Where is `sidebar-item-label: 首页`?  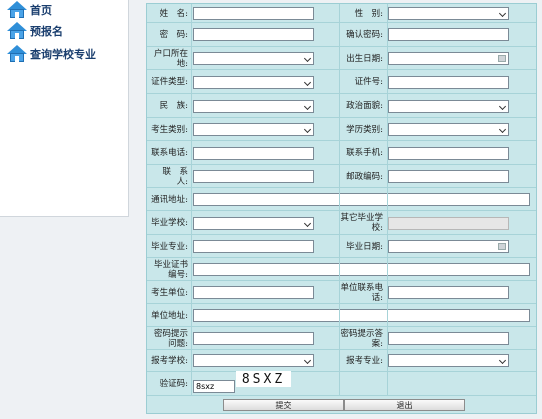
sidebar-item-label: 首页 is located at coordinates (41, 10).